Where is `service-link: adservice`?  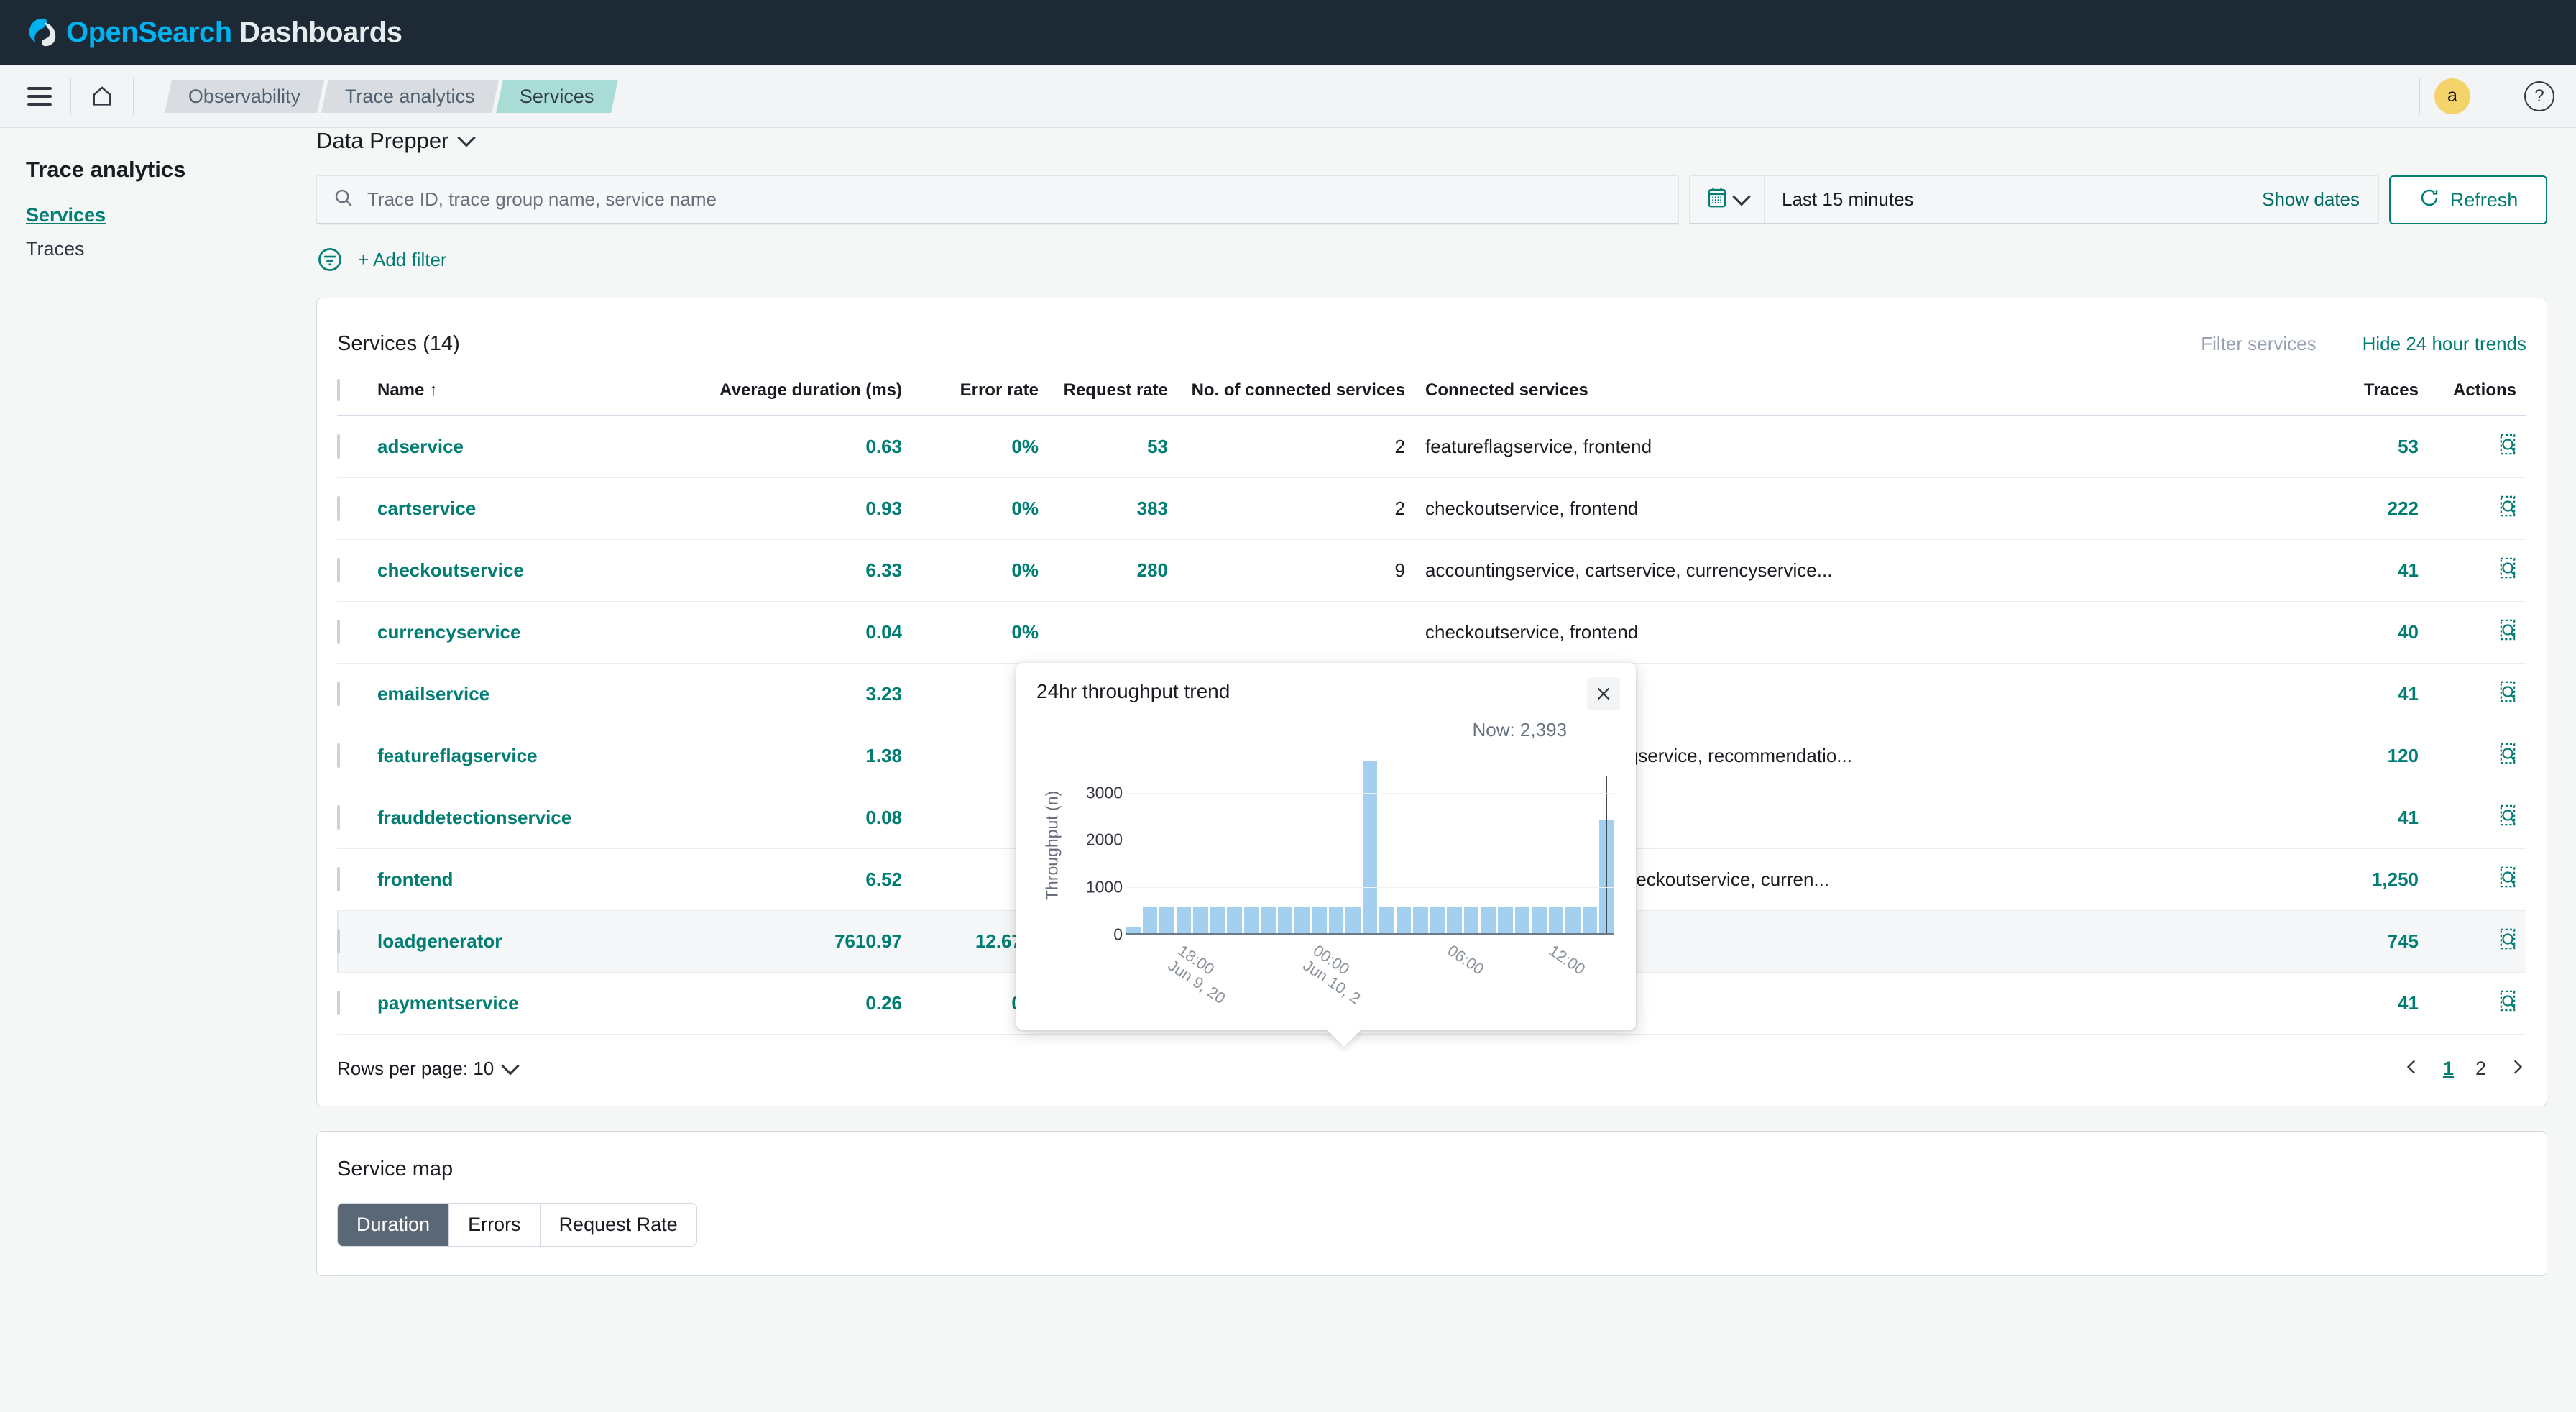 service-link: adservice is located at coordinates (420, 446).